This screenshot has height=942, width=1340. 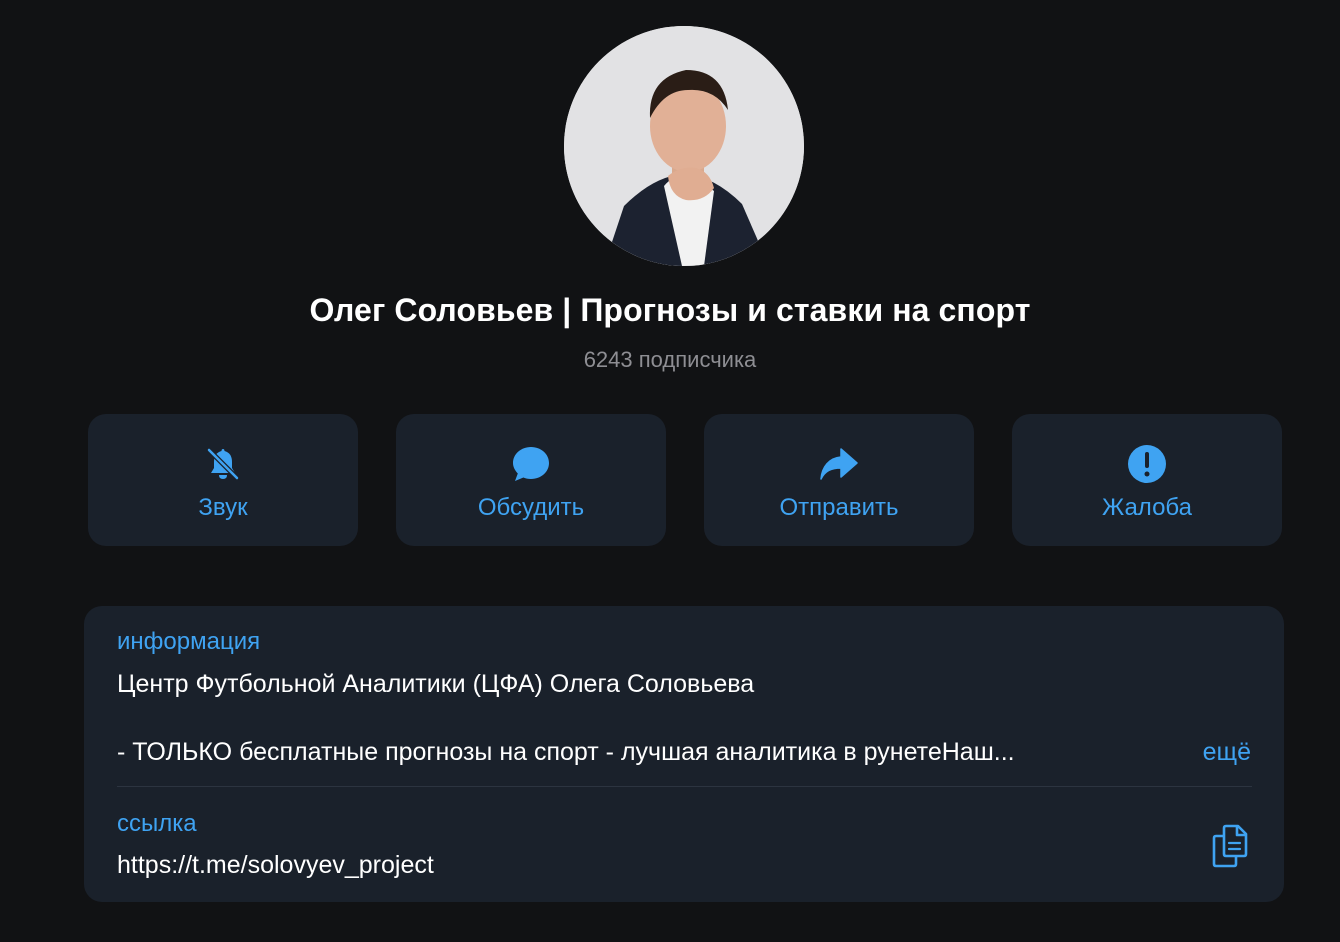 I want to click on report-button: Жалоба, so click(x=1147, y=480).